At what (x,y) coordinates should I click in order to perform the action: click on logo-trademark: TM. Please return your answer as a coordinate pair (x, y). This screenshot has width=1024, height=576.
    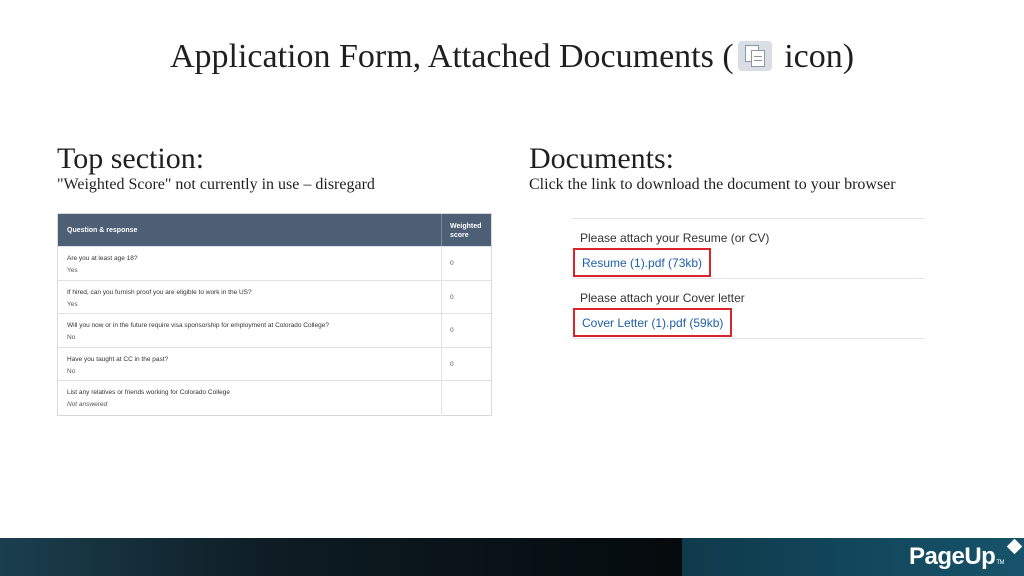
    Looking at the image, I should click on (1000, 563).